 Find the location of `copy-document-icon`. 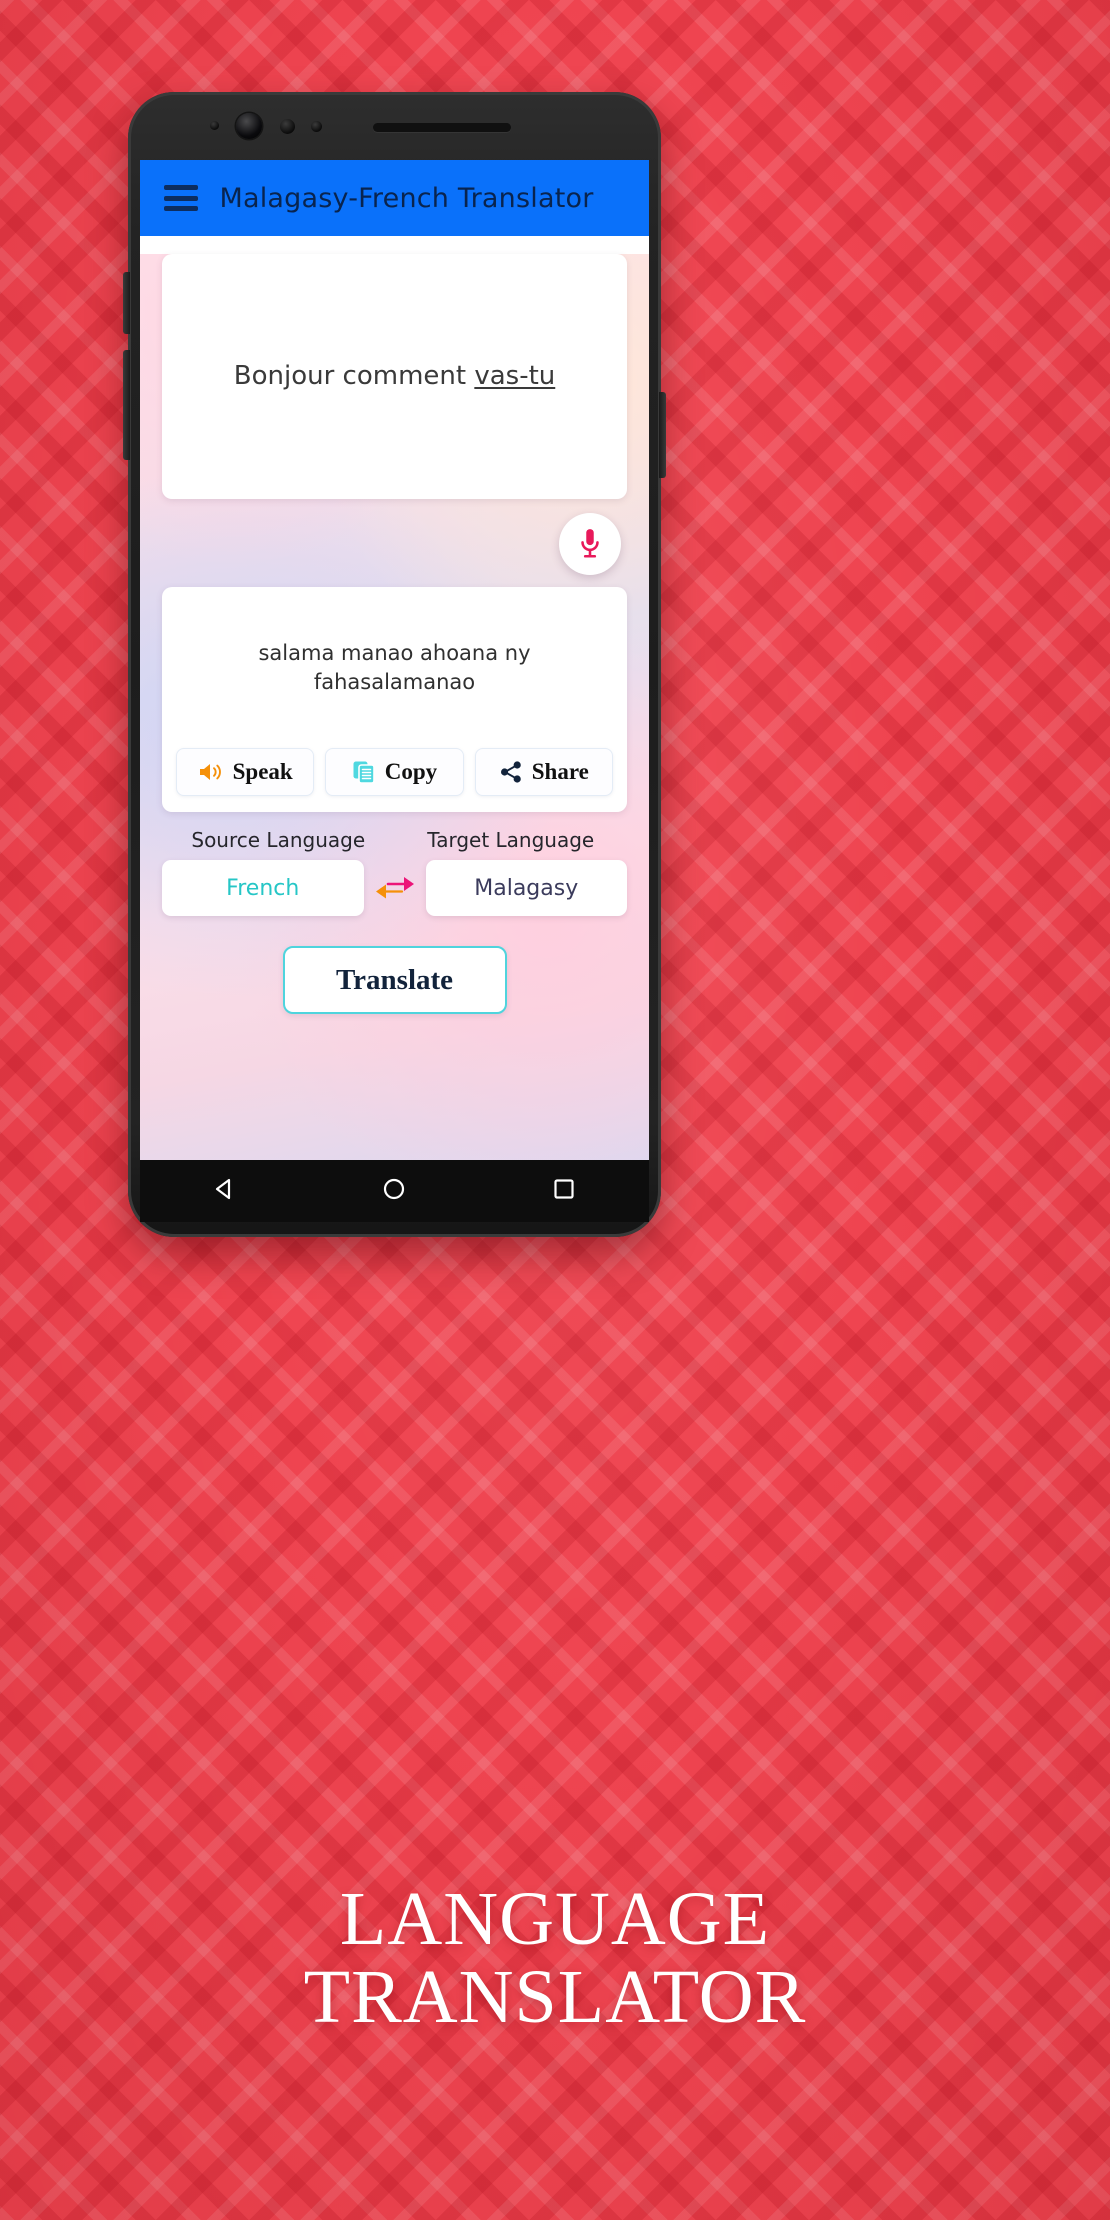

copy-document-icon is located at coordinates (364, 772).